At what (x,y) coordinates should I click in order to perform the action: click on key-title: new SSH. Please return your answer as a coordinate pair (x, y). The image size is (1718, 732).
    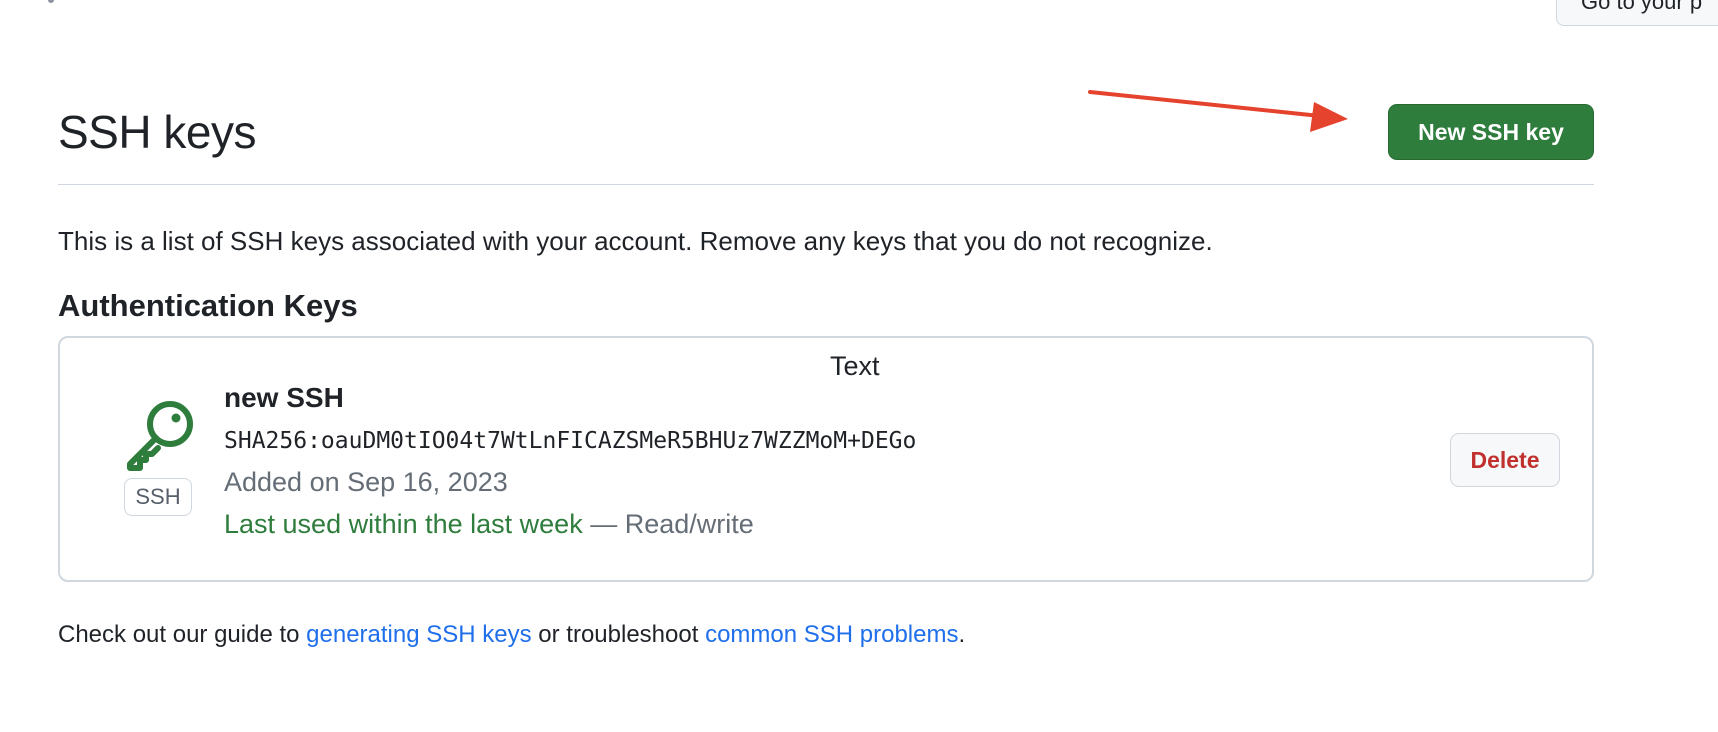
    Looking at the image, I should click on (284, 397).